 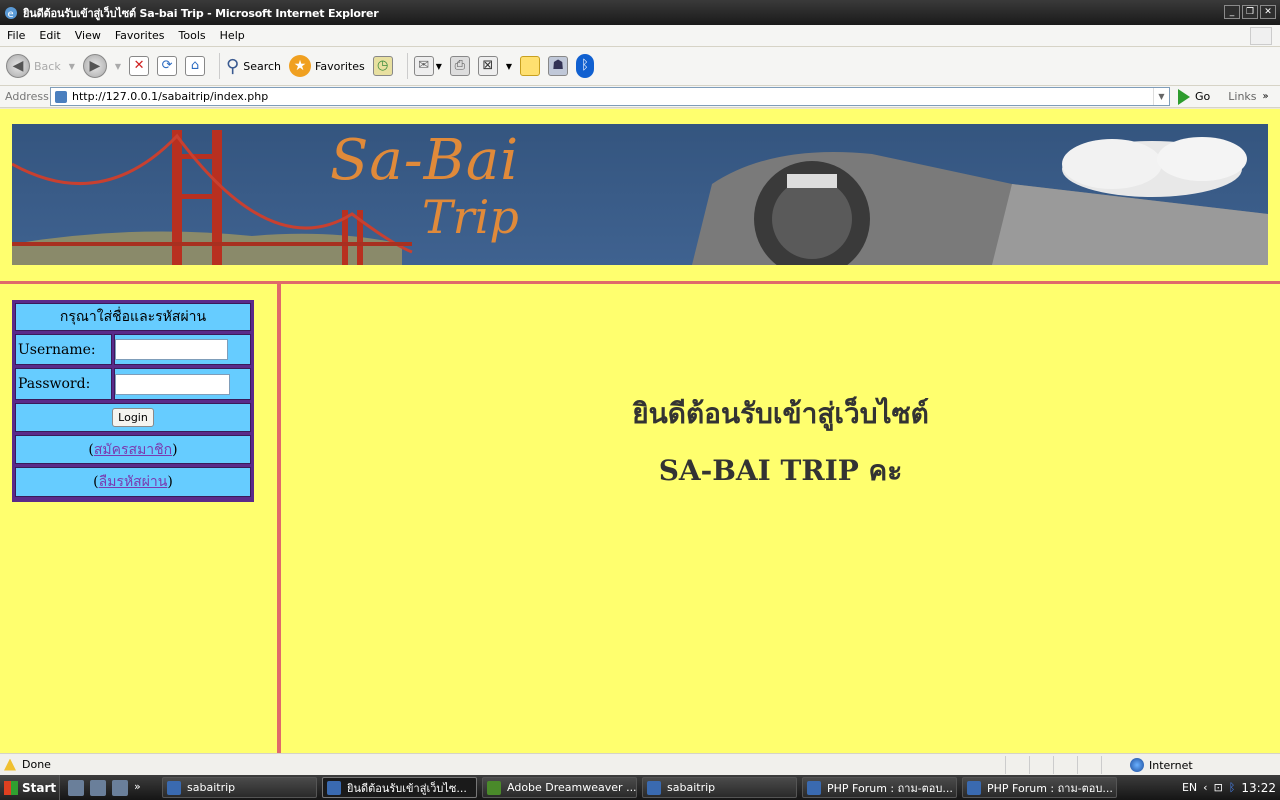 I want to click on username-input-cell, so click(x=182, y=349).